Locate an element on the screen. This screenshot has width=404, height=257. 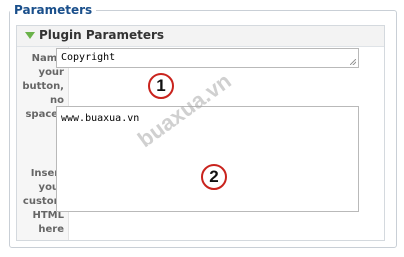
button-name-value: Copyright is located at coordinates (88, 57).